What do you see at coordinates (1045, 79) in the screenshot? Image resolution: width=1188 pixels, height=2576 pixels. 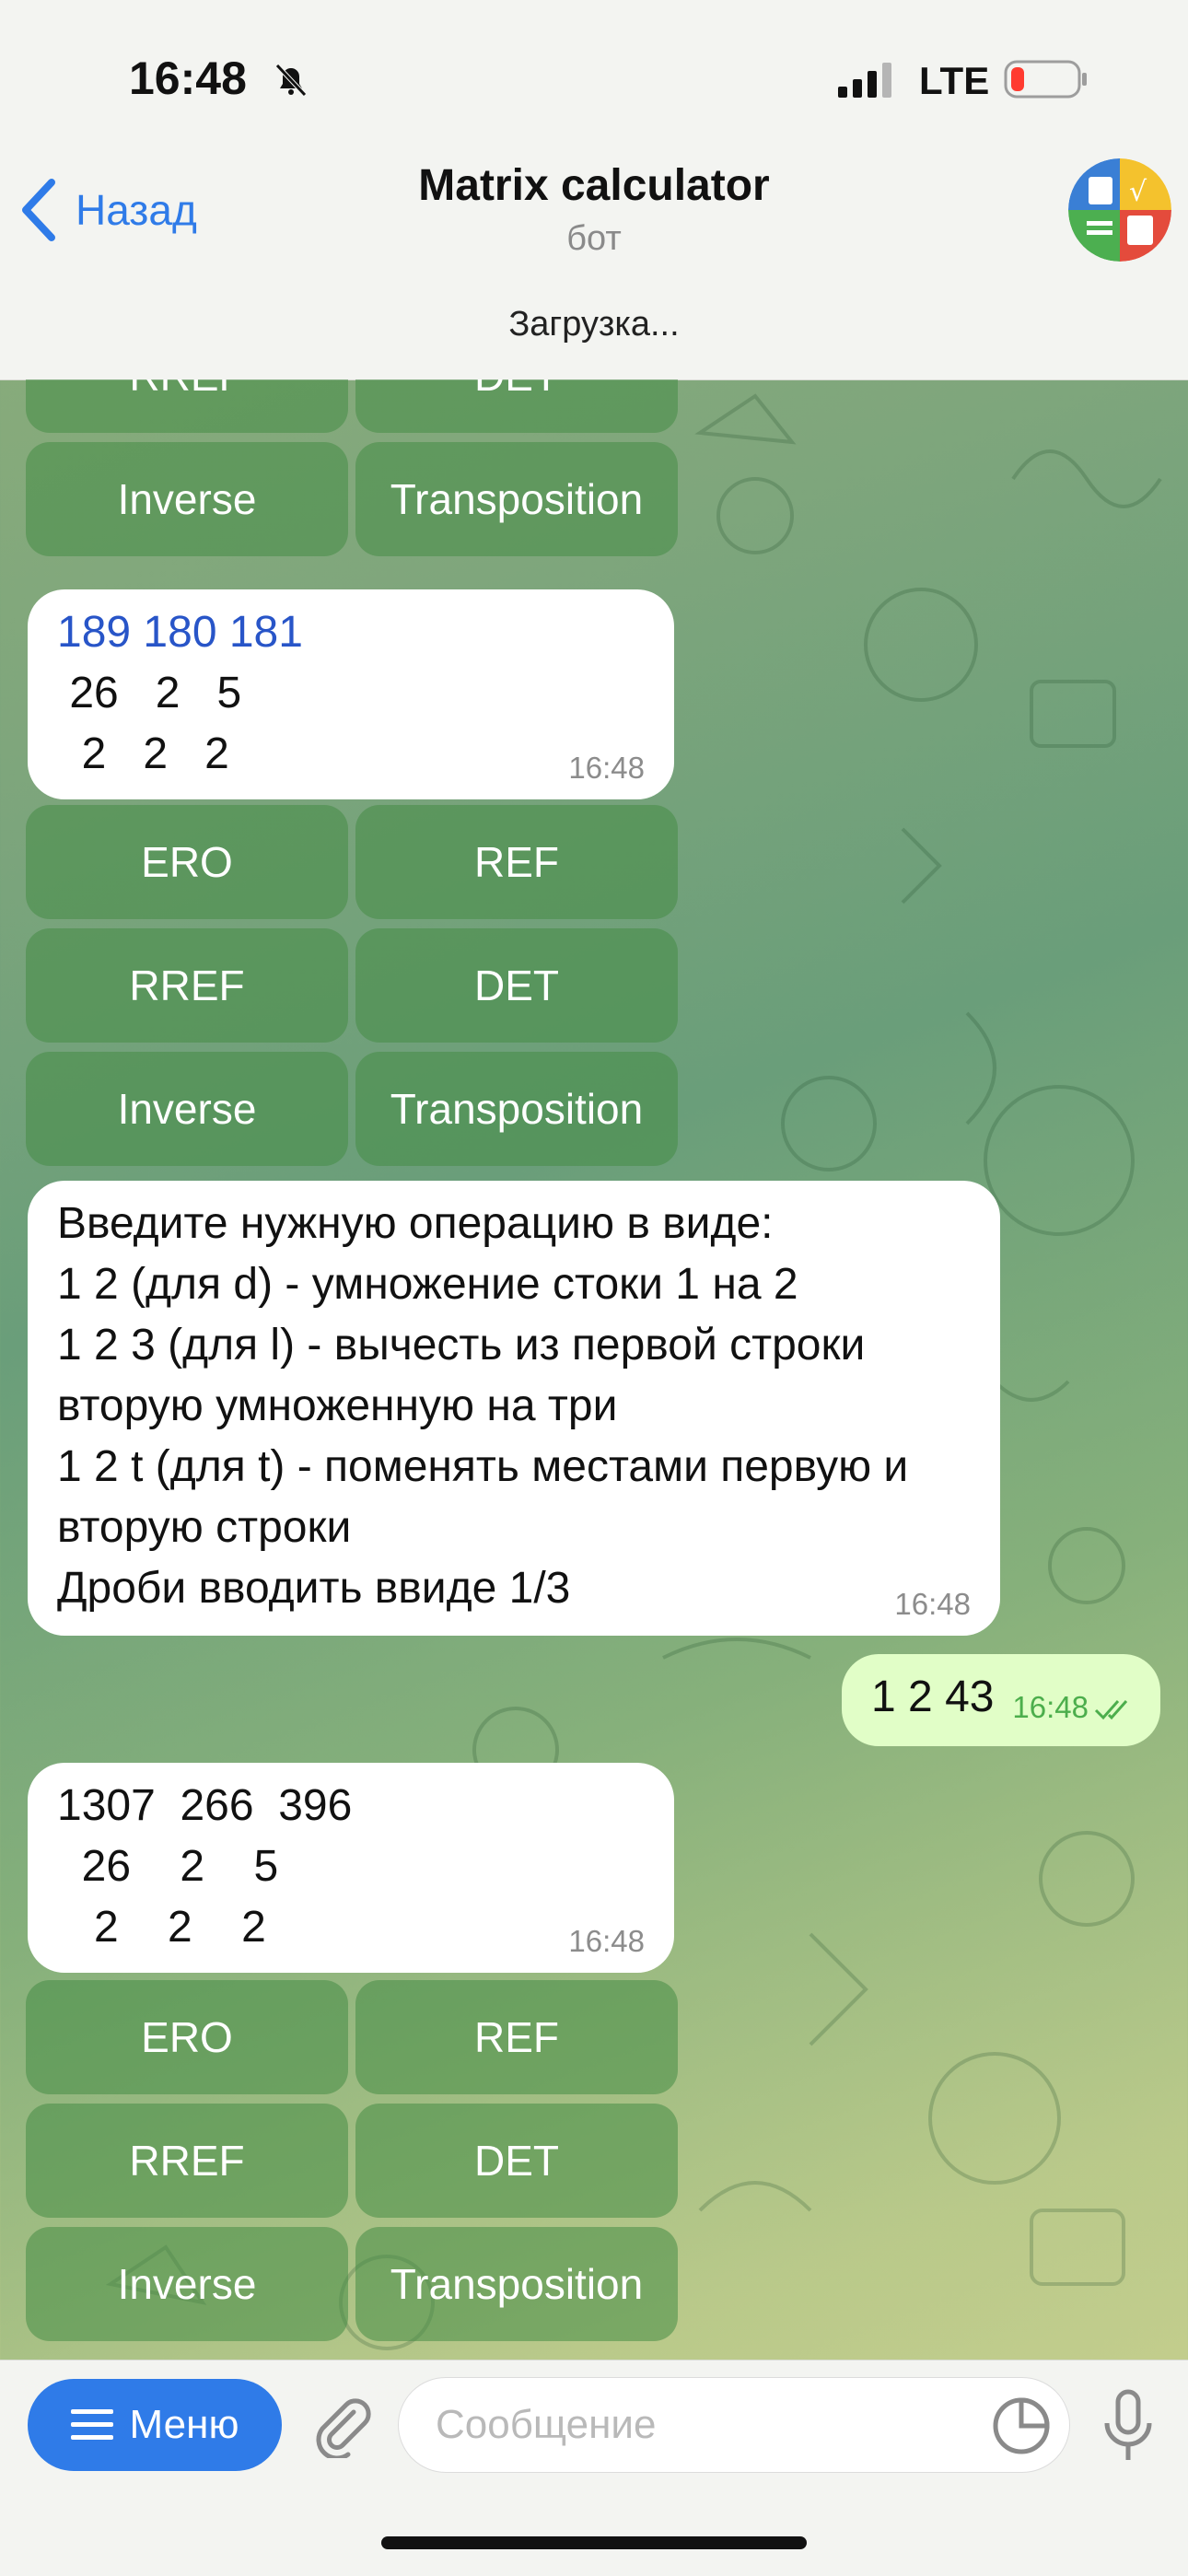 I see `battery-icon` at bounding box center [1045, 79].